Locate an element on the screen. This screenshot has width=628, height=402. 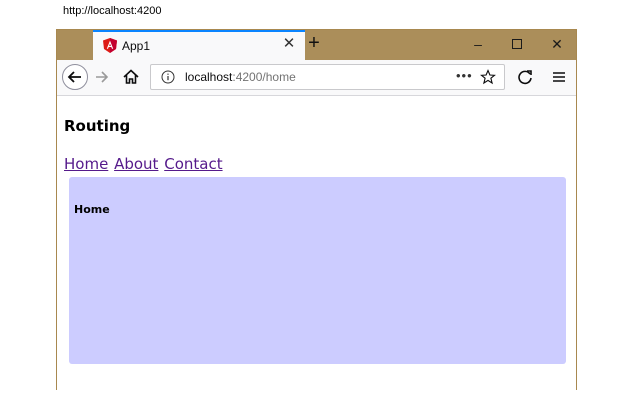
url-caption: http://localhost:4200 is located at coordinates (112, 11).